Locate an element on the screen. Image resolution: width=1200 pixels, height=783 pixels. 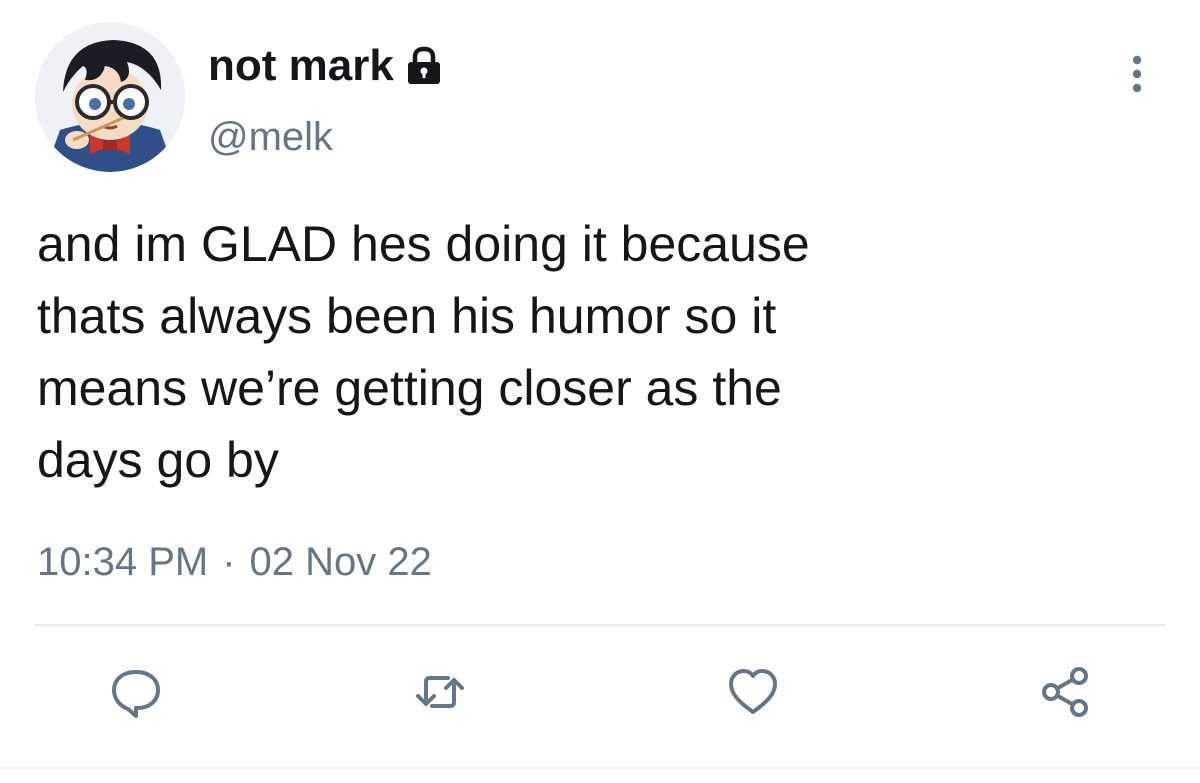
avatar-image is located at coordinates (110, 97).